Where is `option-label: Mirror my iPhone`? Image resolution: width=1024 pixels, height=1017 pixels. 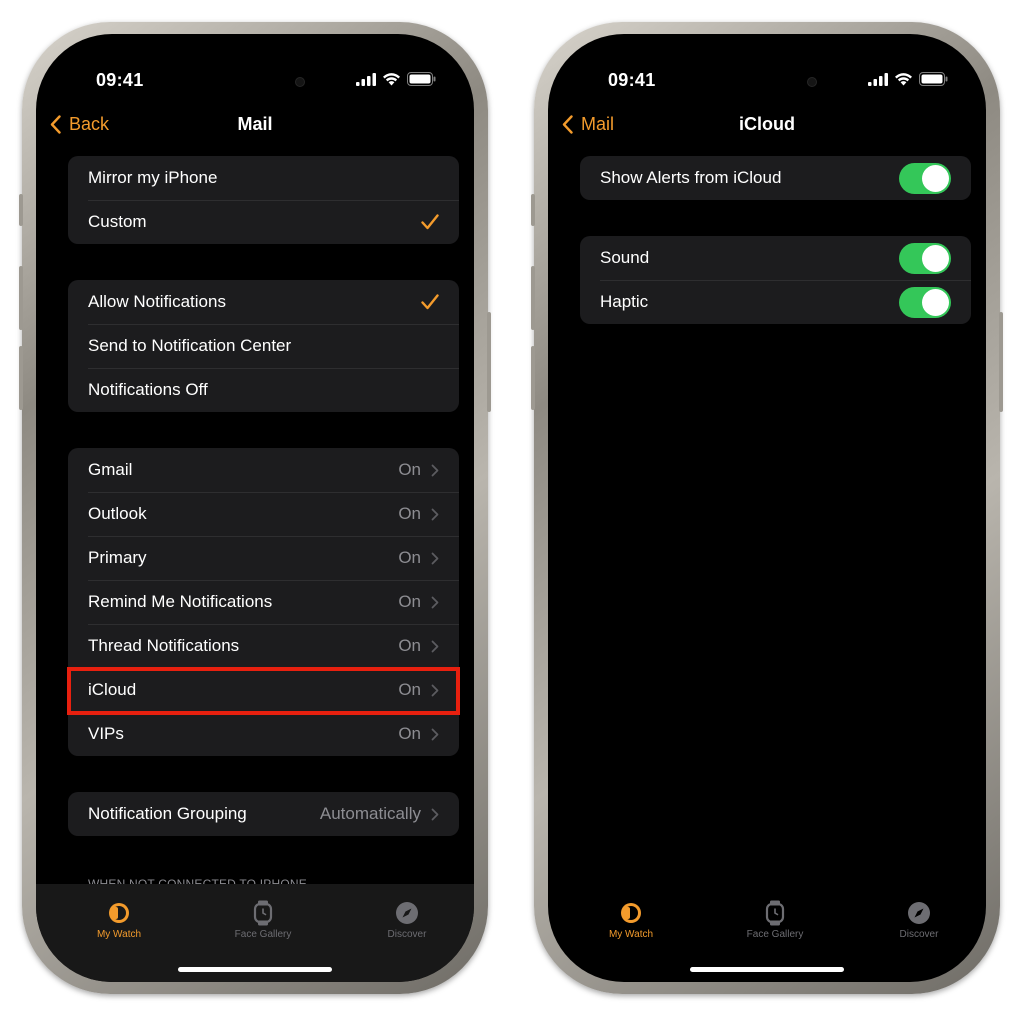 option-label: Mirror my iPhone is located at coordinates (153, 177).